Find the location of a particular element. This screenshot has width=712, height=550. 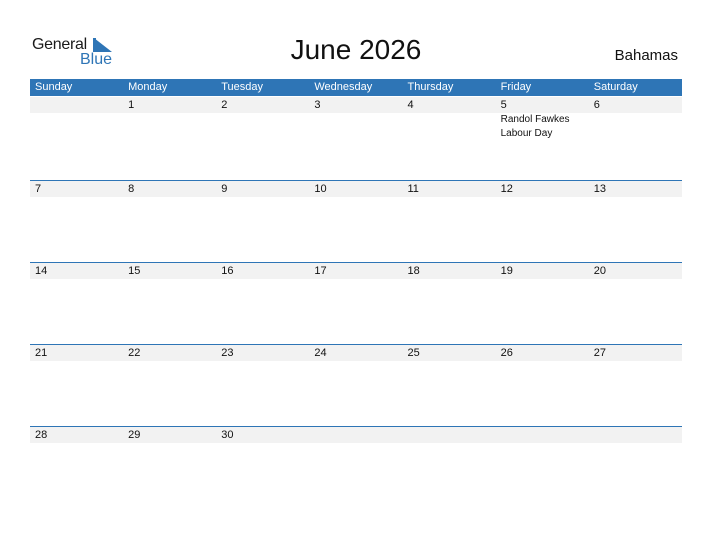

week-row: 7 8 9 10 11 12 13 is located at coordinates (356, 221).